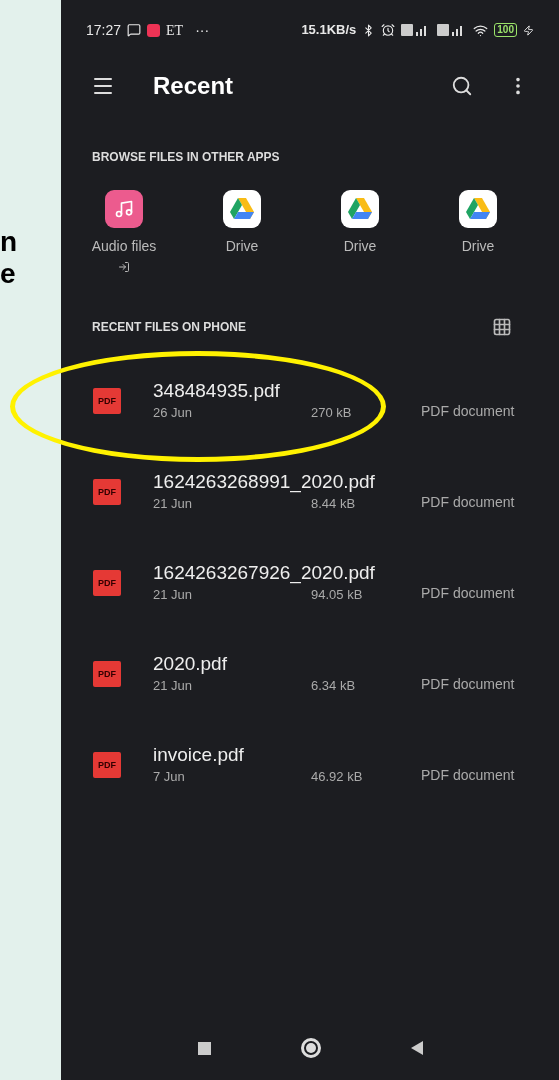 This screenshot has width=559, height=1080. I want to click on network-speed: 15.1KB/s, so click(329, 30).